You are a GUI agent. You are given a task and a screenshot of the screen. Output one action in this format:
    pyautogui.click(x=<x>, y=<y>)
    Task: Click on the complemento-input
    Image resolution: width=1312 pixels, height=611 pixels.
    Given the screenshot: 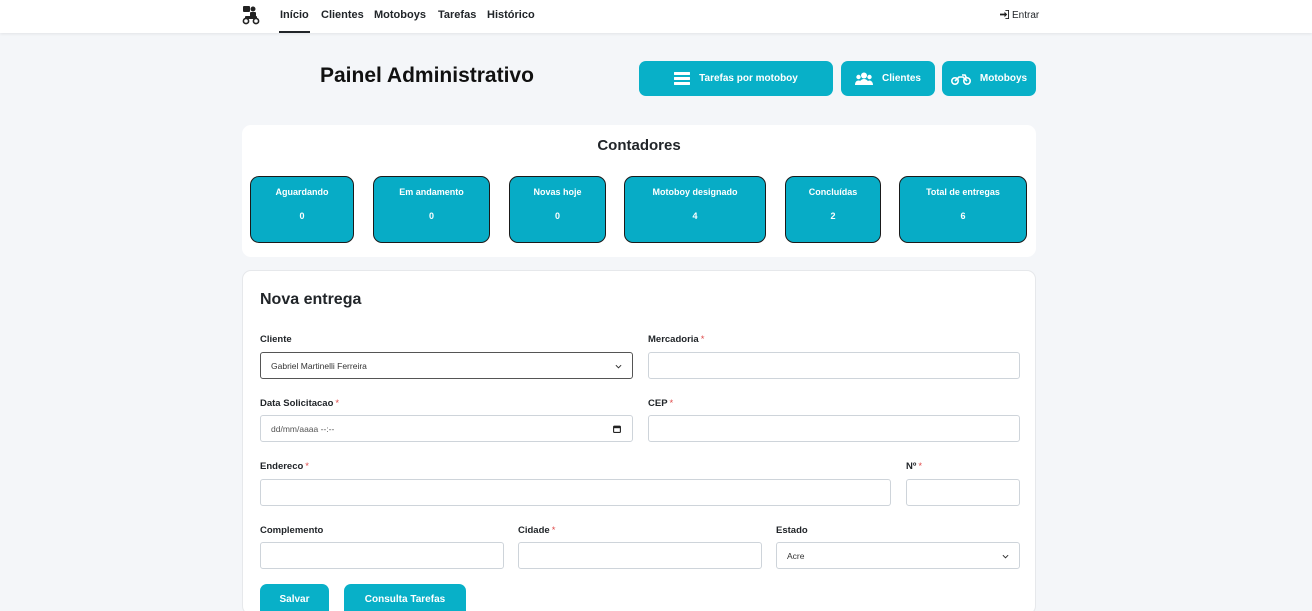 What is the action you would take?
    pyautogui.click(x=382, y=555)
    